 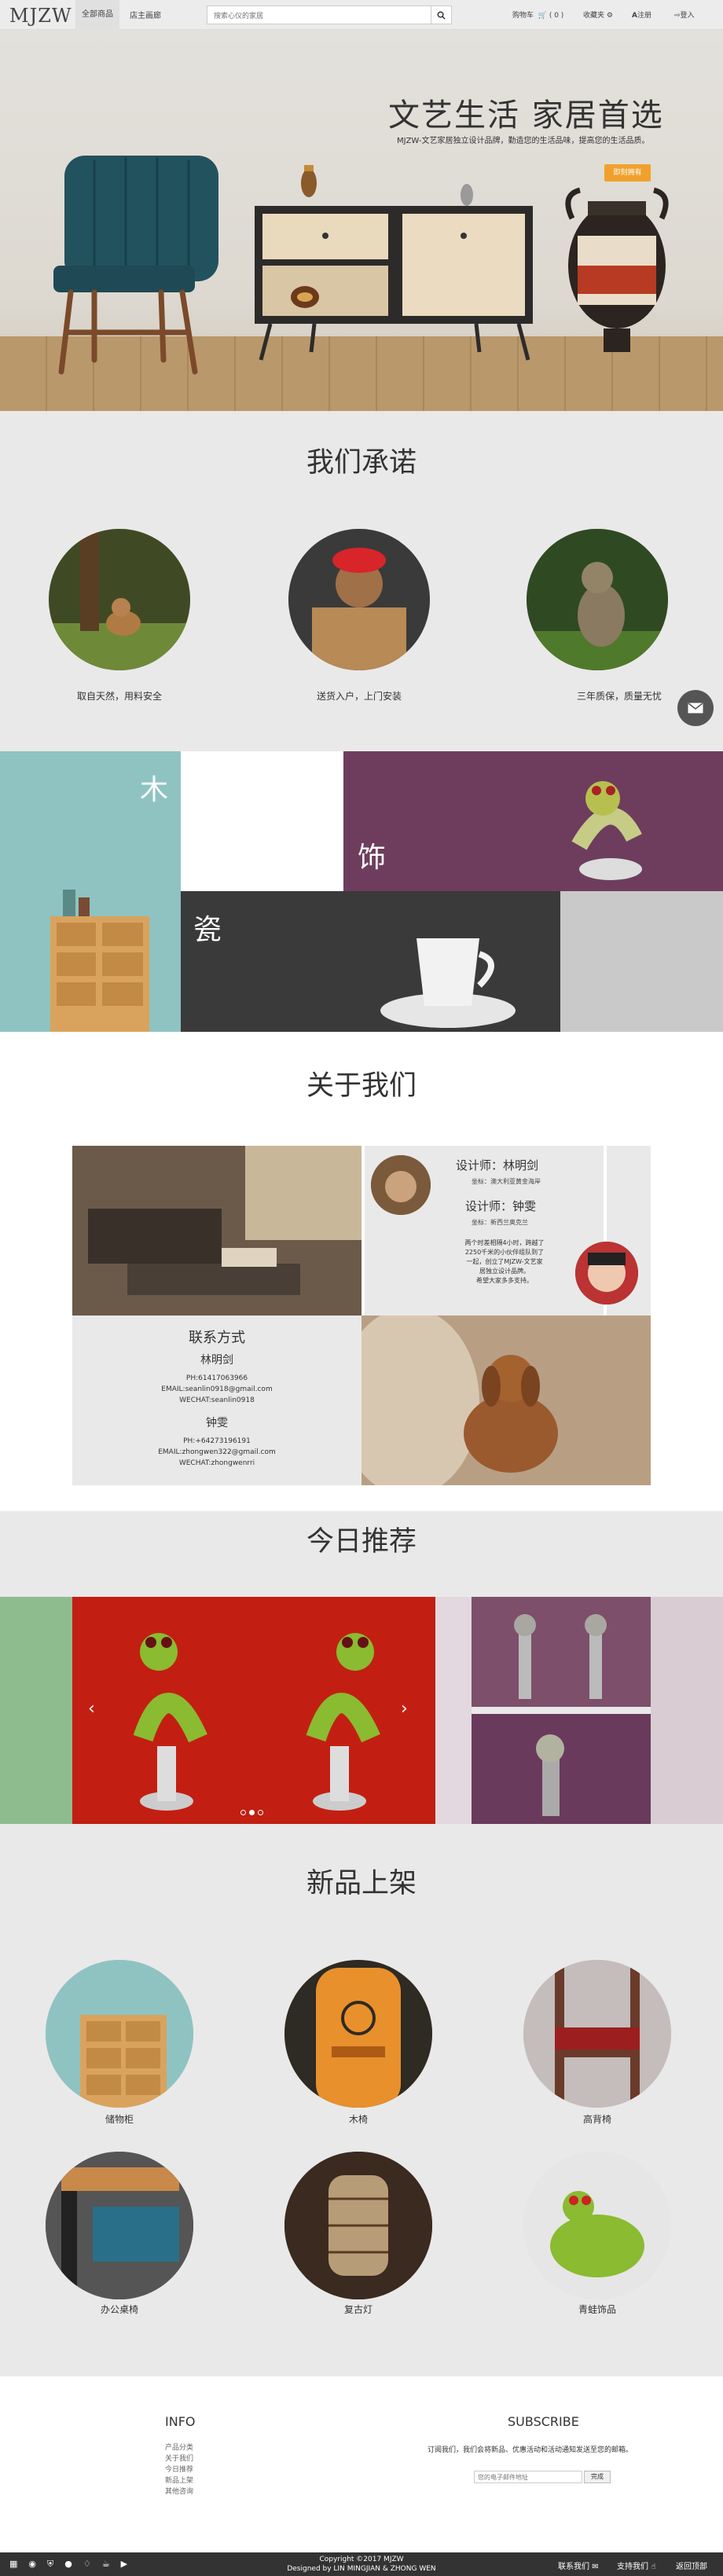 I want to click on frog-figurine-image, so click(x=561, y=1769).